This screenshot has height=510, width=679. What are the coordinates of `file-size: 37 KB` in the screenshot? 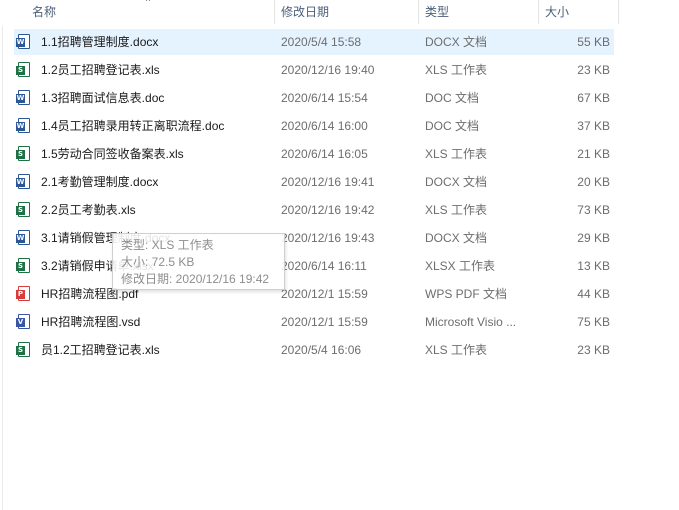 It's located at (593, 126).